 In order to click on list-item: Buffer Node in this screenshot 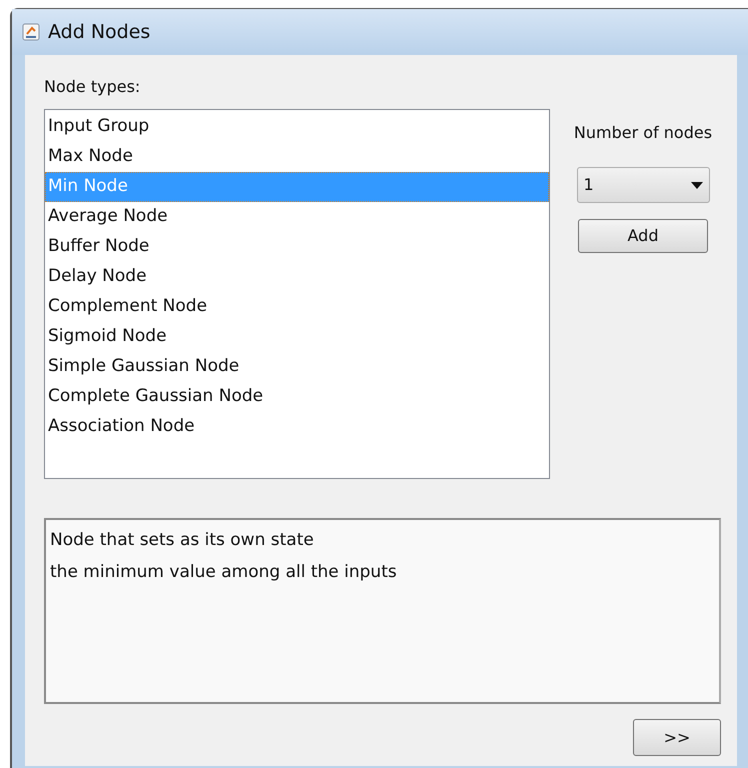, I will do `click(297, 247)`.